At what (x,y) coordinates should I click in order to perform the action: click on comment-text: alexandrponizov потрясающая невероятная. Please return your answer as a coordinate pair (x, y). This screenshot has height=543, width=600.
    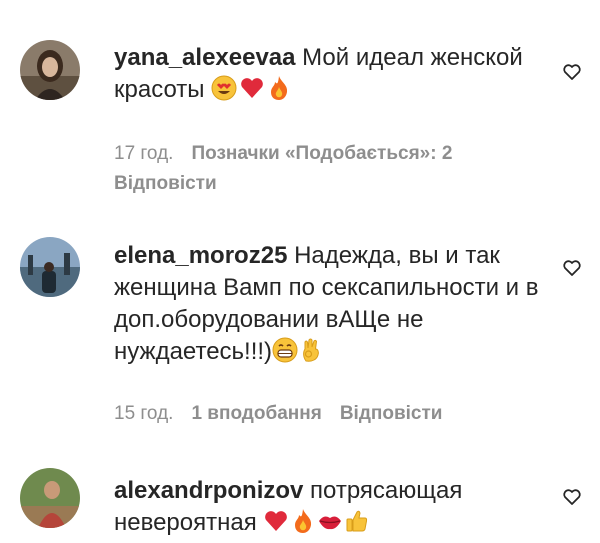
    Looking at the image, I should click on (329, 509).